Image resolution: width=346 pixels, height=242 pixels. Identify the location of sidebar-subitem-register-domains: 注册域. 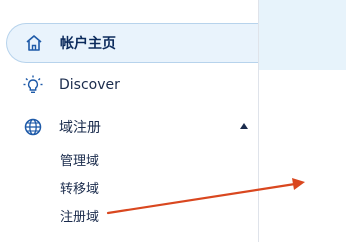
(79, 218).